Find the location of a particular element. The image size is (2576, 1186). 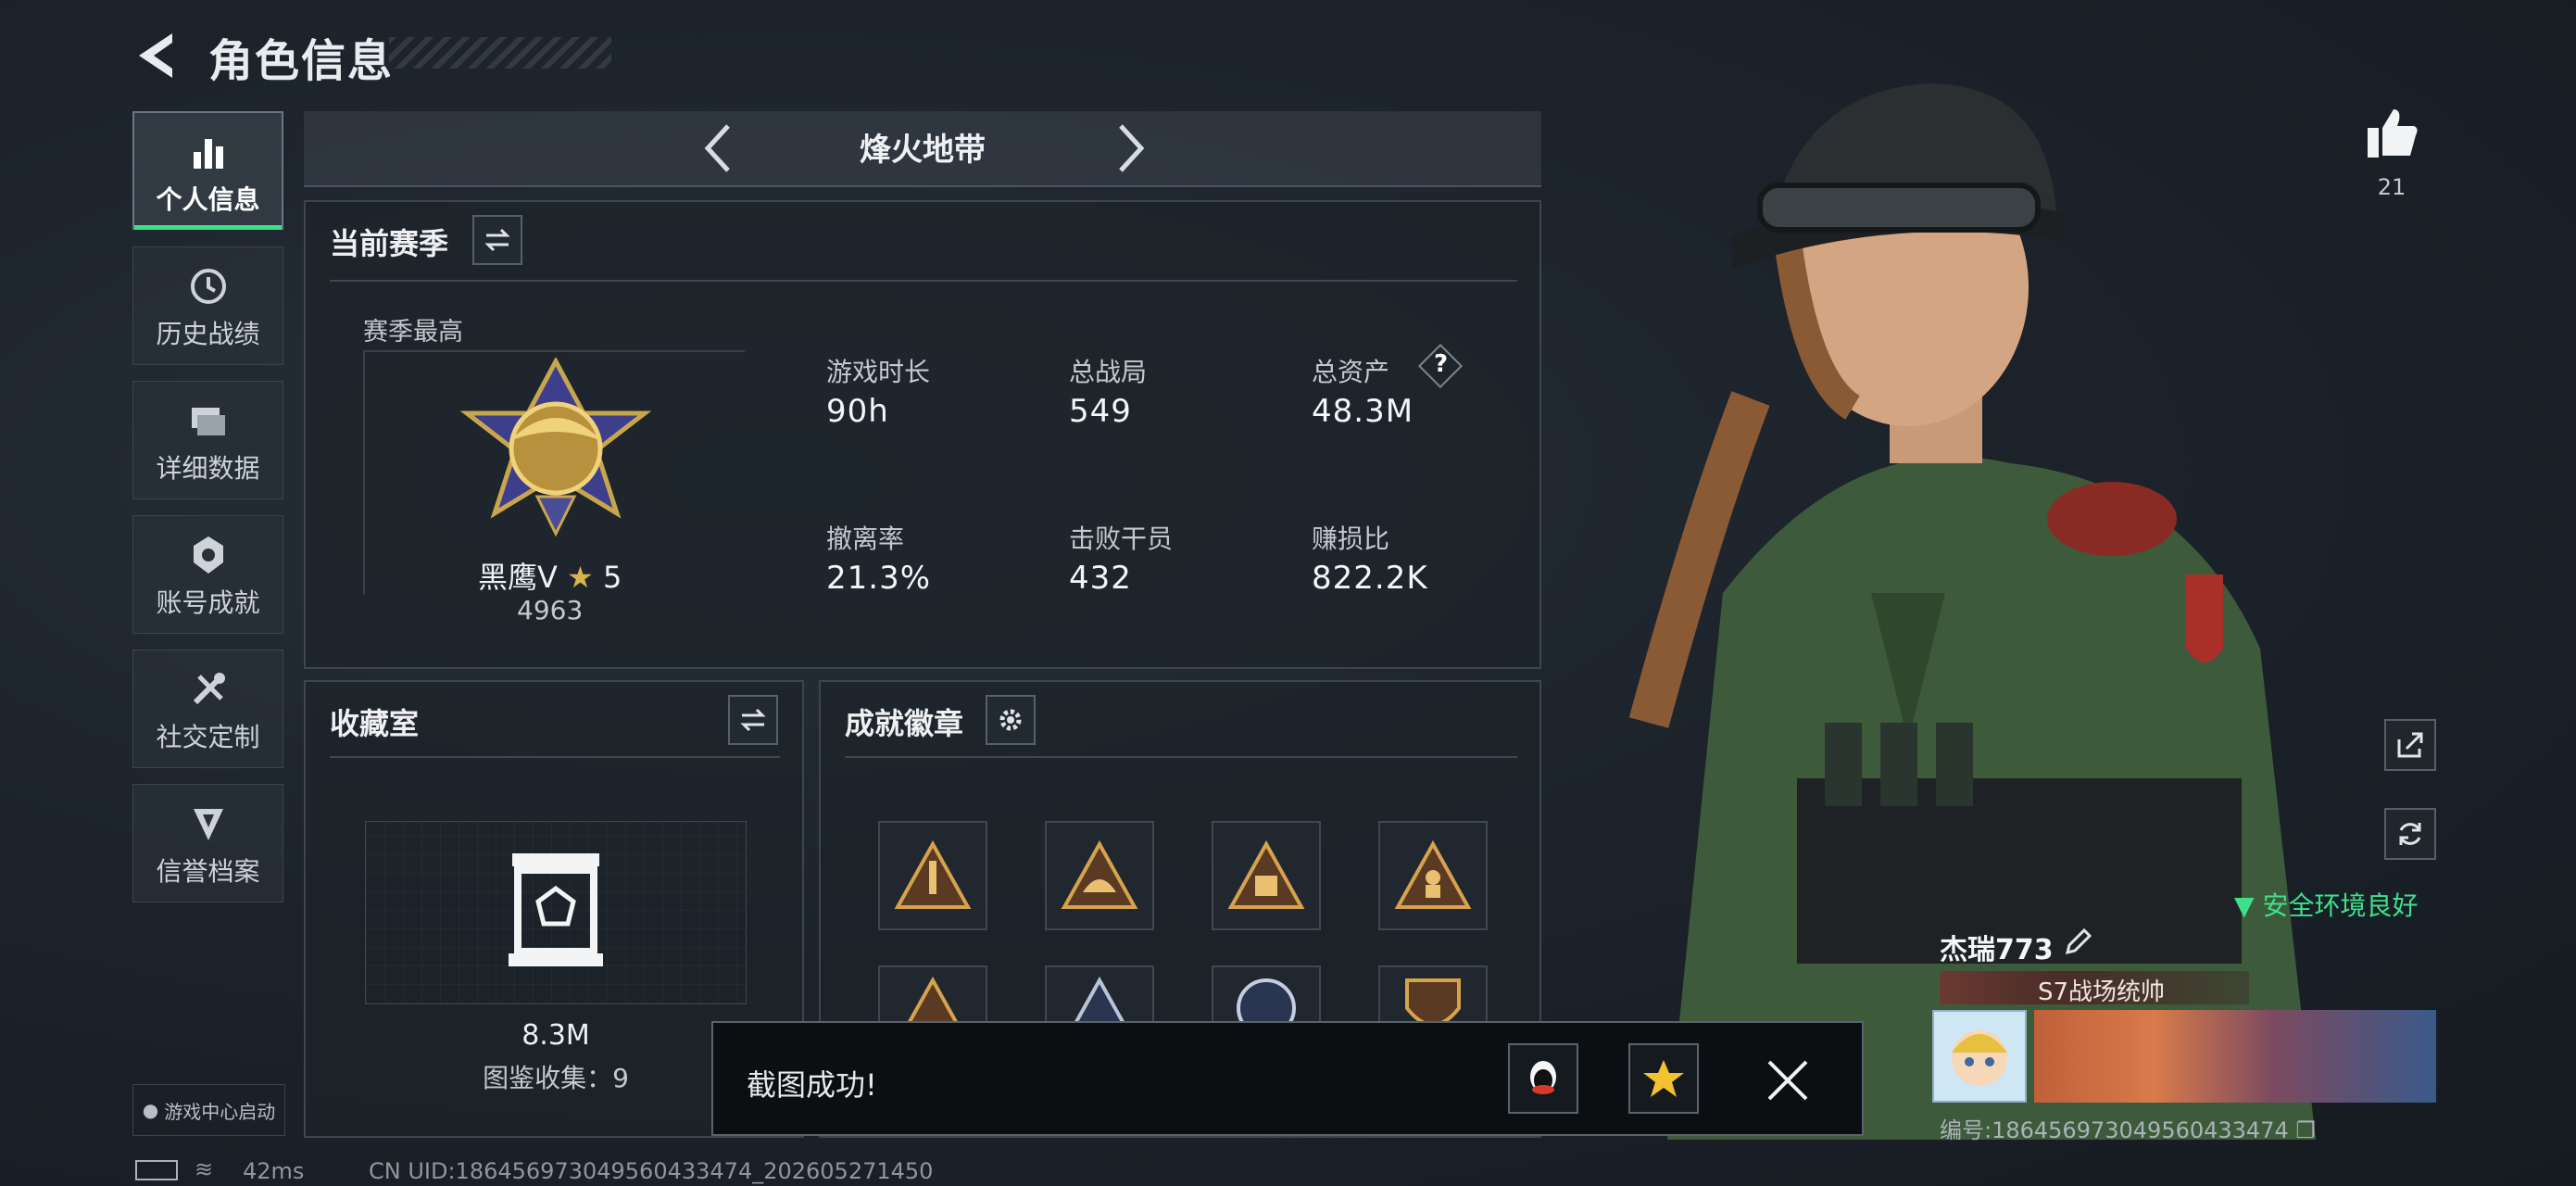

stat-label-extract-rate: 撤离率 is located at coordinates (865, 539).